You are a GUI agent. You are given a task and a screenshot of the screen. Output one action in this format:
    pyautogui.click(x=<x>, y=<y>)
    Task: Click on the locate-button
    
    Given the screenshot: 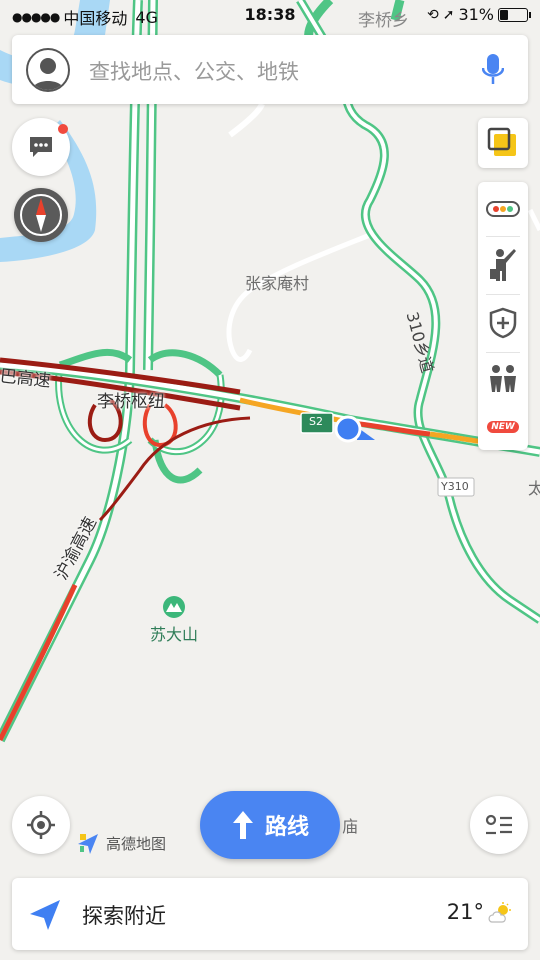 What is the action you would take?
    pyautogui.click(x=41, y=825)
    